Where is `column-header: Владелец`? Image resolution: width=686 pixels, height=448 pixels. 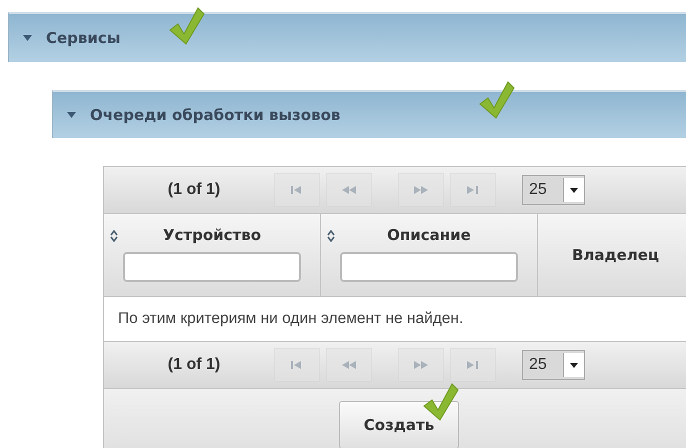 column-header: Владелец is located at coordinates (612, 255).